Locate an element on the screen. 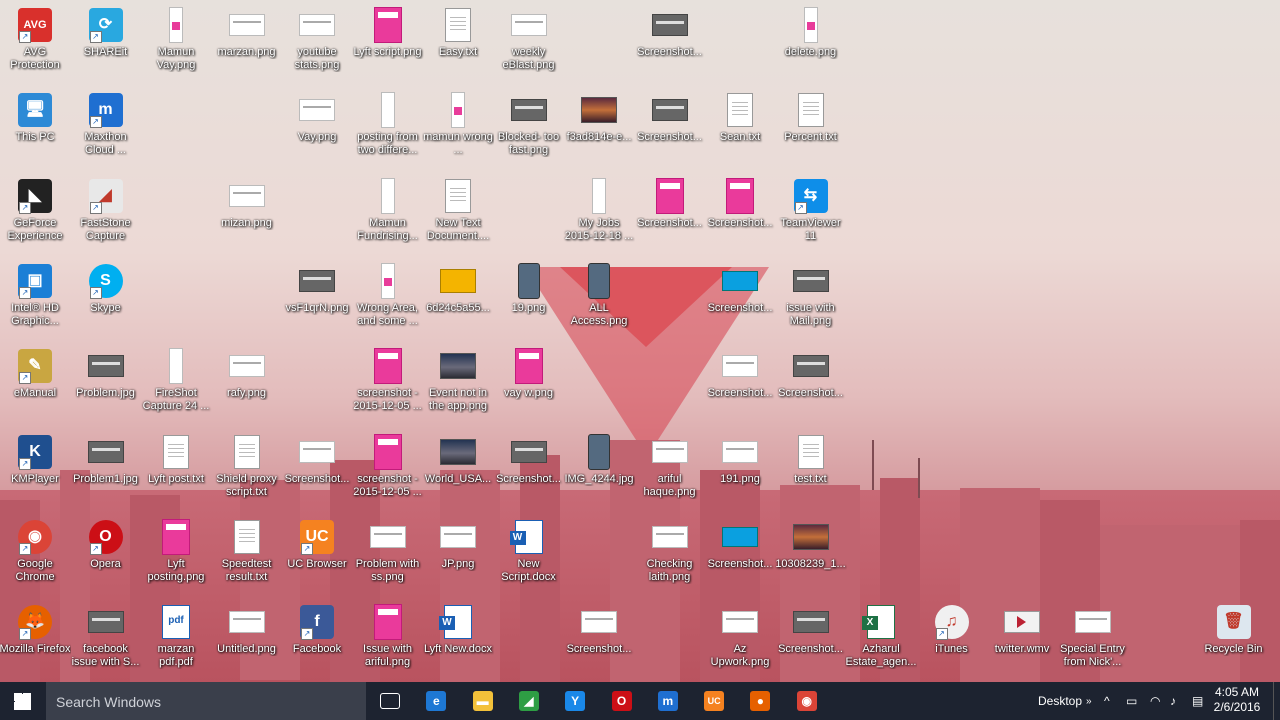 Image resolution: width=1280 pixels, height=720 pixels. taskbar-task-view is located at coordinates (390, 701).